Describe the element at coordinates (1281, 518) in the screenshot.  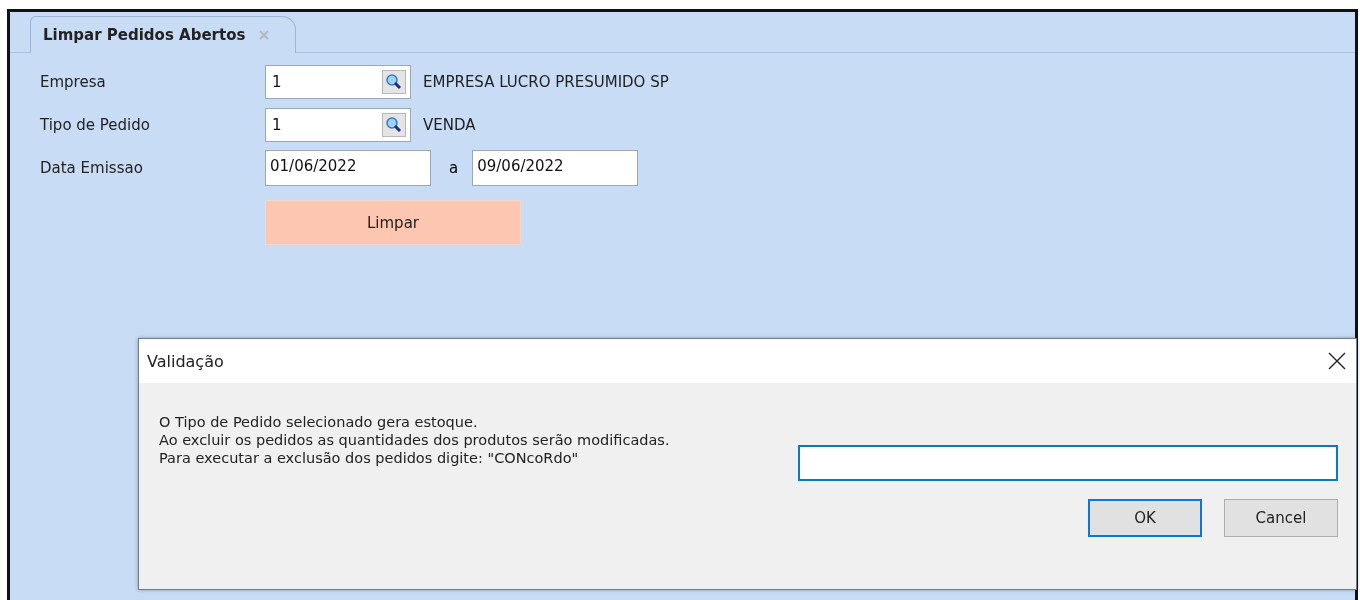
I see `cancel-button: Cancel` at that location.